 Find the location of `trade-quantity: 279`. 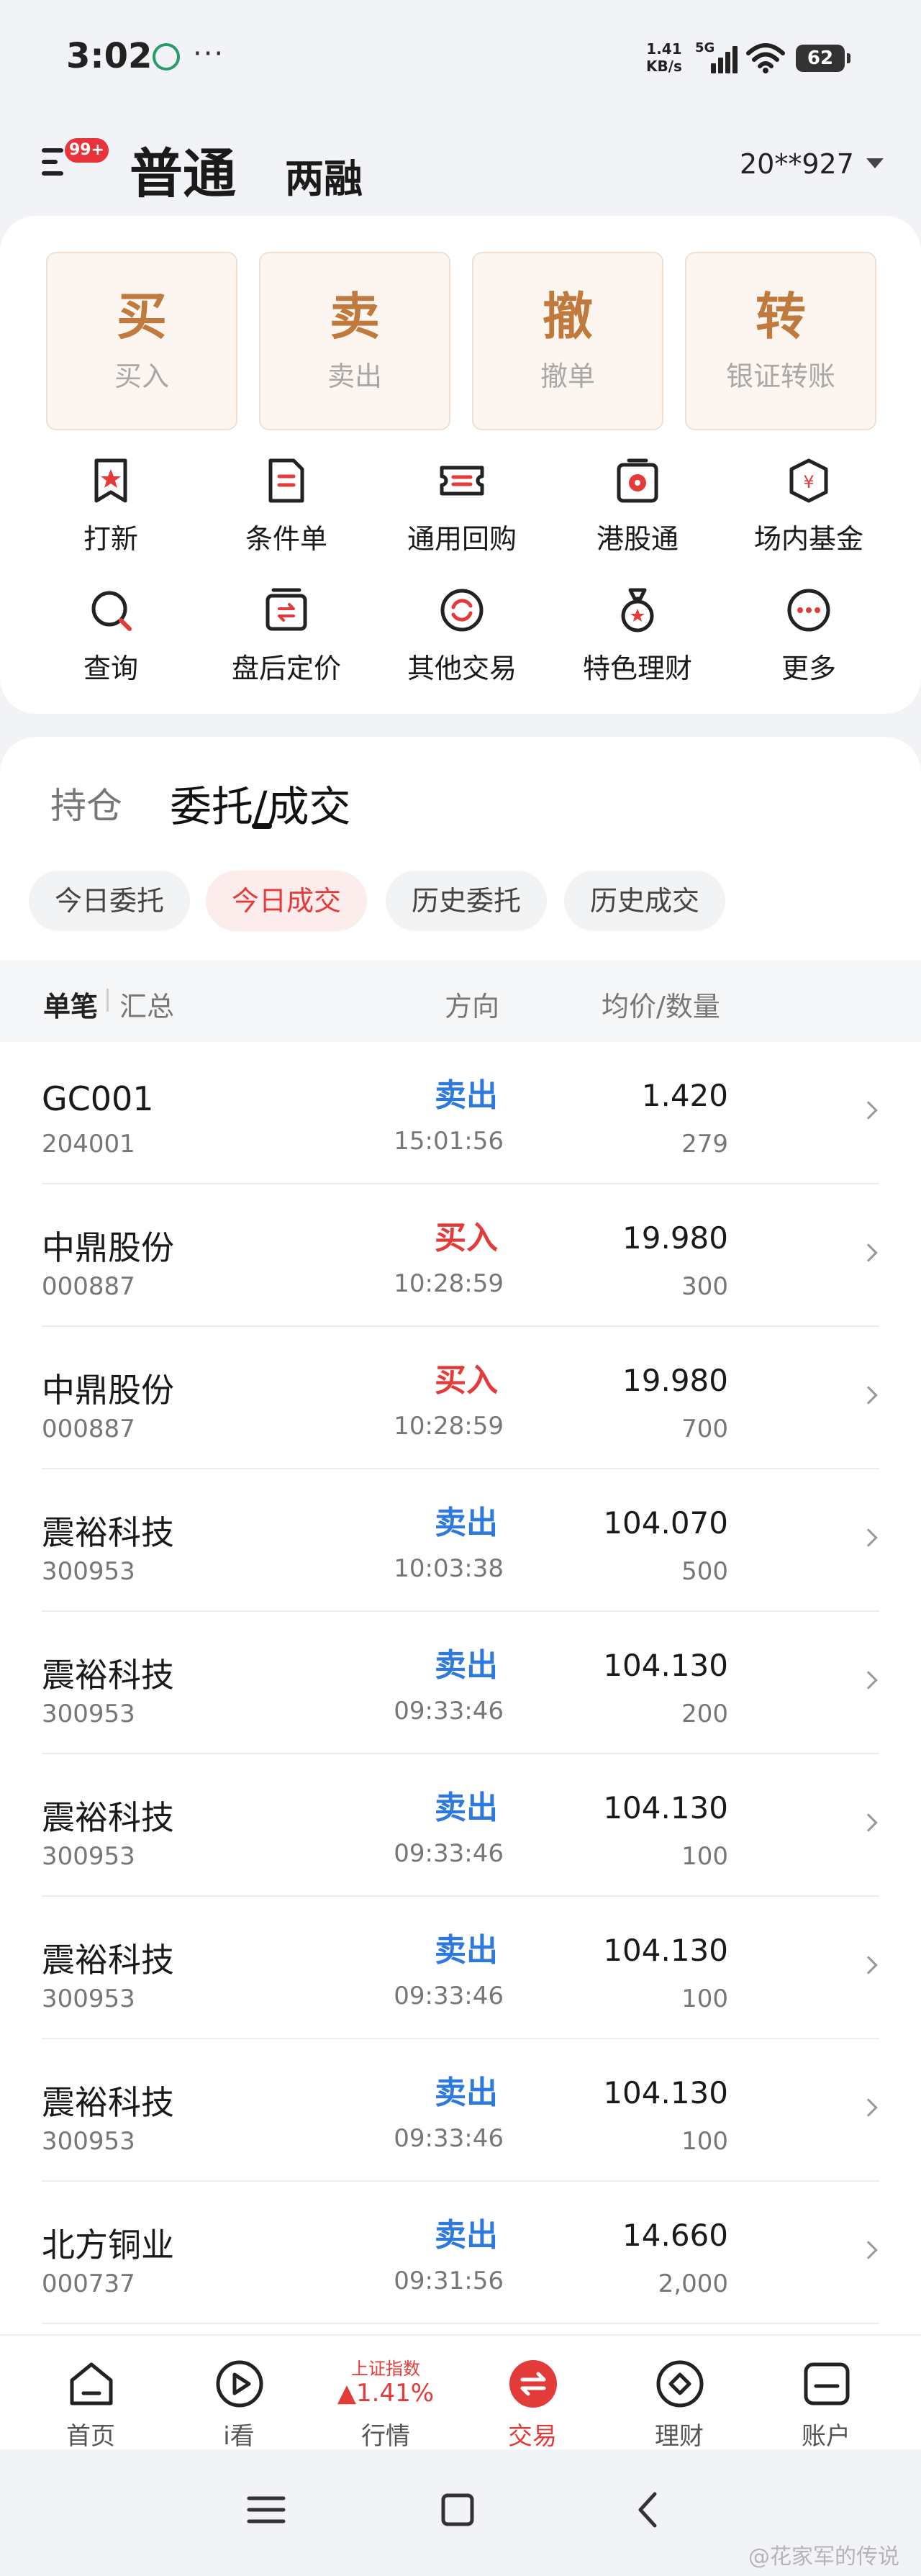

trade-quantity: 279 is located at coordinates (704, 1144).